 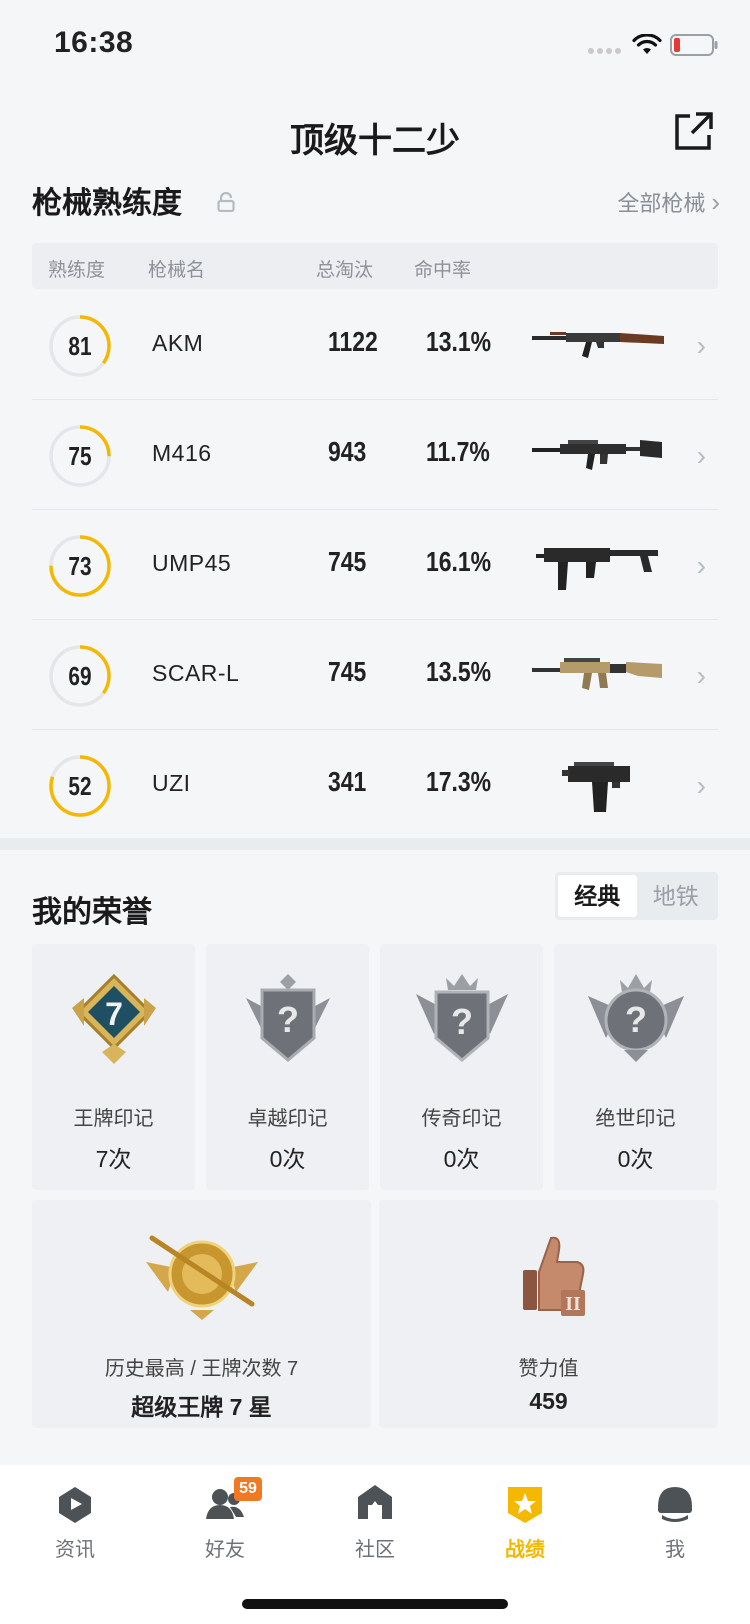 What do you see at coordinates (661, 203) in the screenshot?
I see `all-guns-label: 全部枪械` at bounding box center [661, 203].